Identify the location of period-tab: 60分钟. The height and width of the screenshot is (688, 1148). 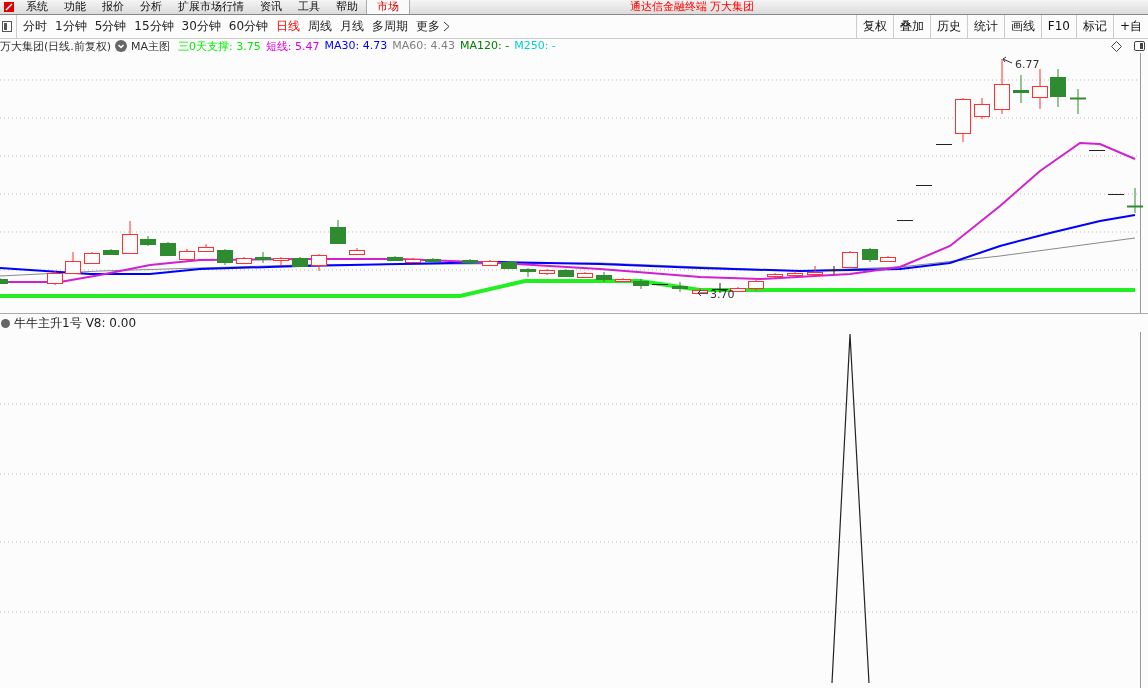
(248, 26).